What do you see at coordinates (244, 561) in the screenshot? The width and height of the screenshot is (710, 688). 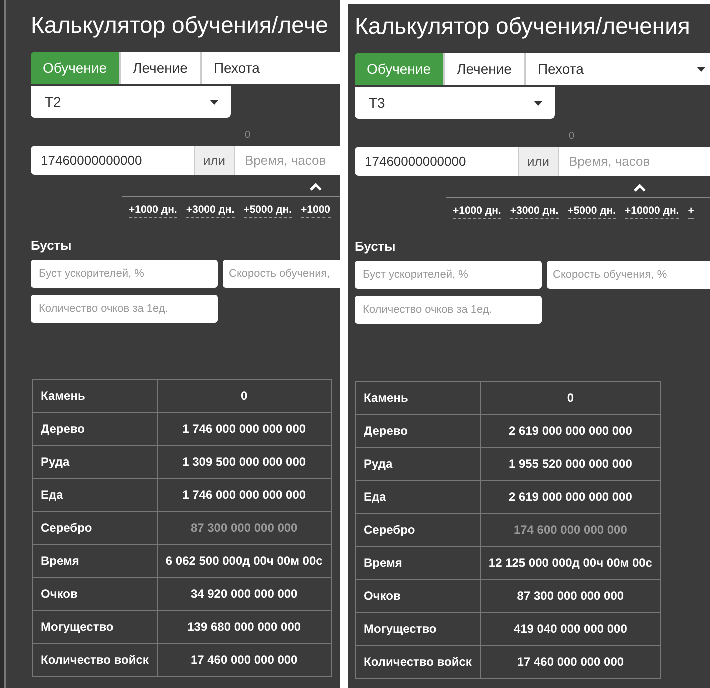 I see `table-cell: 6 062 500 000д 00ч 00м 00с` at bounding box center [244, 561].